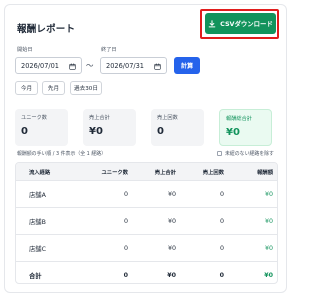 The width and height of the screenshot is (320, 297). I want to click on summary-label: 報酬総合計, so click(239, 119).